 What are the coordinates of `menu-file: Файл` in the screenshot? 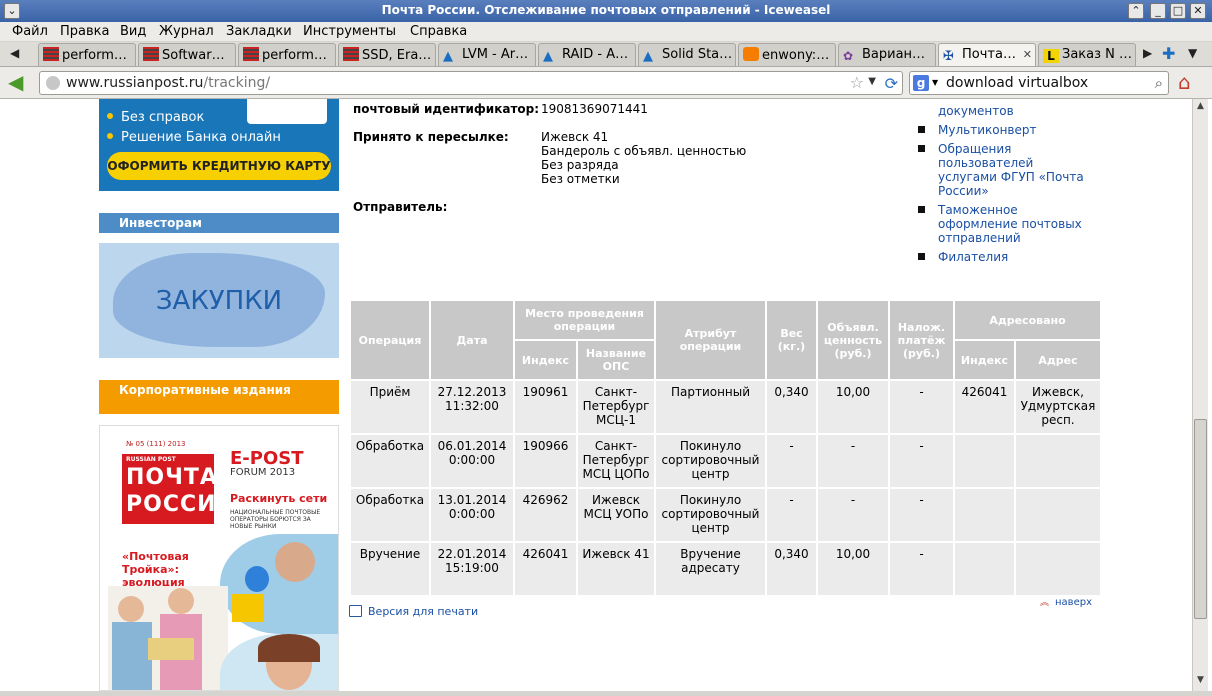 It's located at (30, 31).